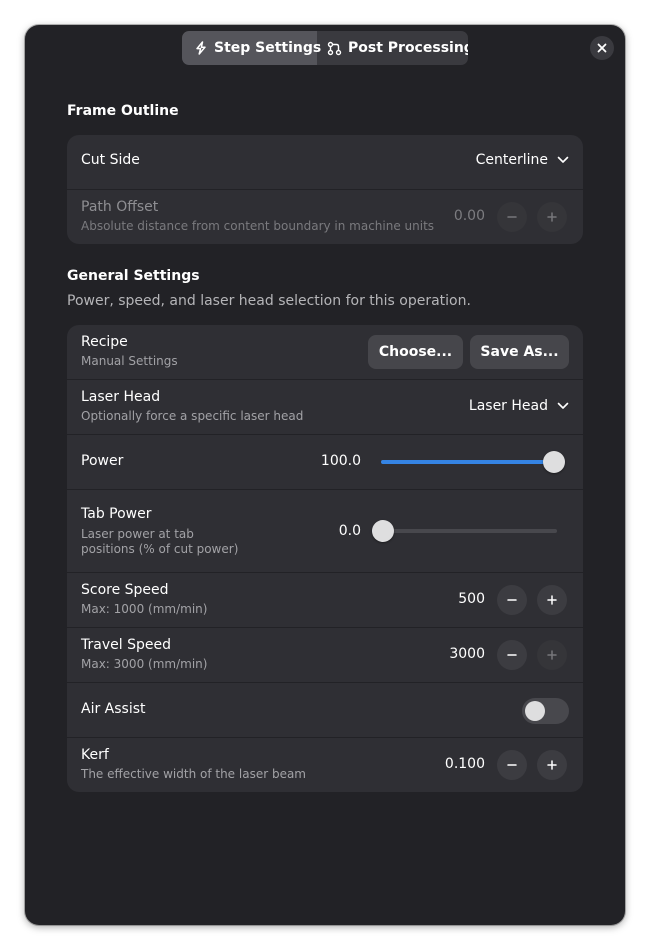 The height and width of the screenshot is (950, 650). What do you see at coordinates (121, 397) in the screenshot?
I see `laser-head-label: Laser Head` at bounding box center [121, 397].